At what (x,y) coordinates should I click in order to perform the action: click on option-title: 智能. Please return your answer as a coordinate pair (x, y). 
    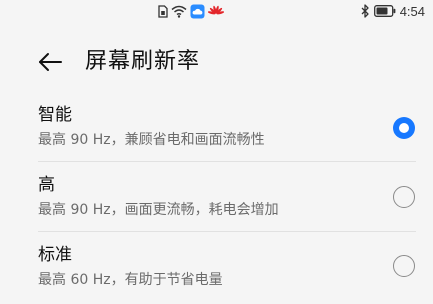
    Looking at the image, I should click on (55, 115).